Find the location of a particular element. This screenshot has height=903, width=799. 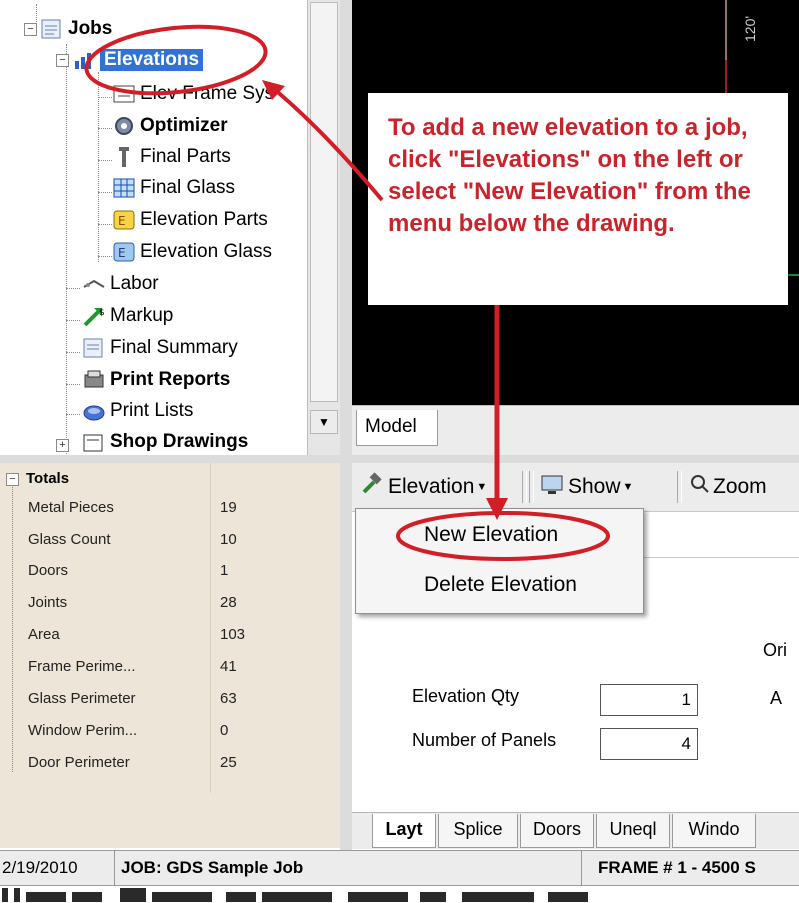

tab-layout: Layt is located at coordinates (404, 831).